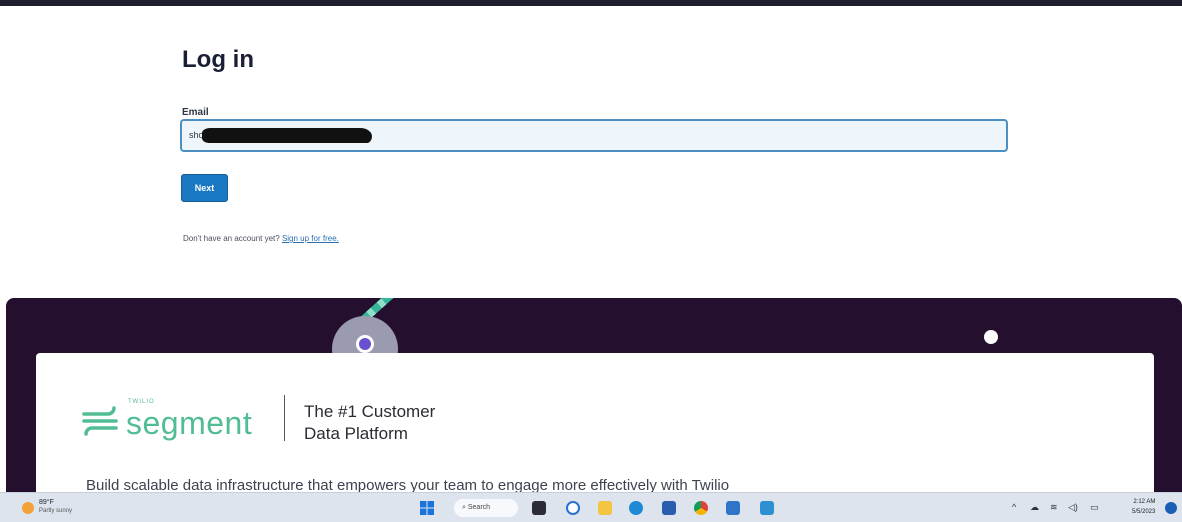 This screenshot has height=522, width=1182. Describe the element at coordinates (369, 423) in the screenshot. I see `tagline: The #1 Customer Data Platform` at that location.